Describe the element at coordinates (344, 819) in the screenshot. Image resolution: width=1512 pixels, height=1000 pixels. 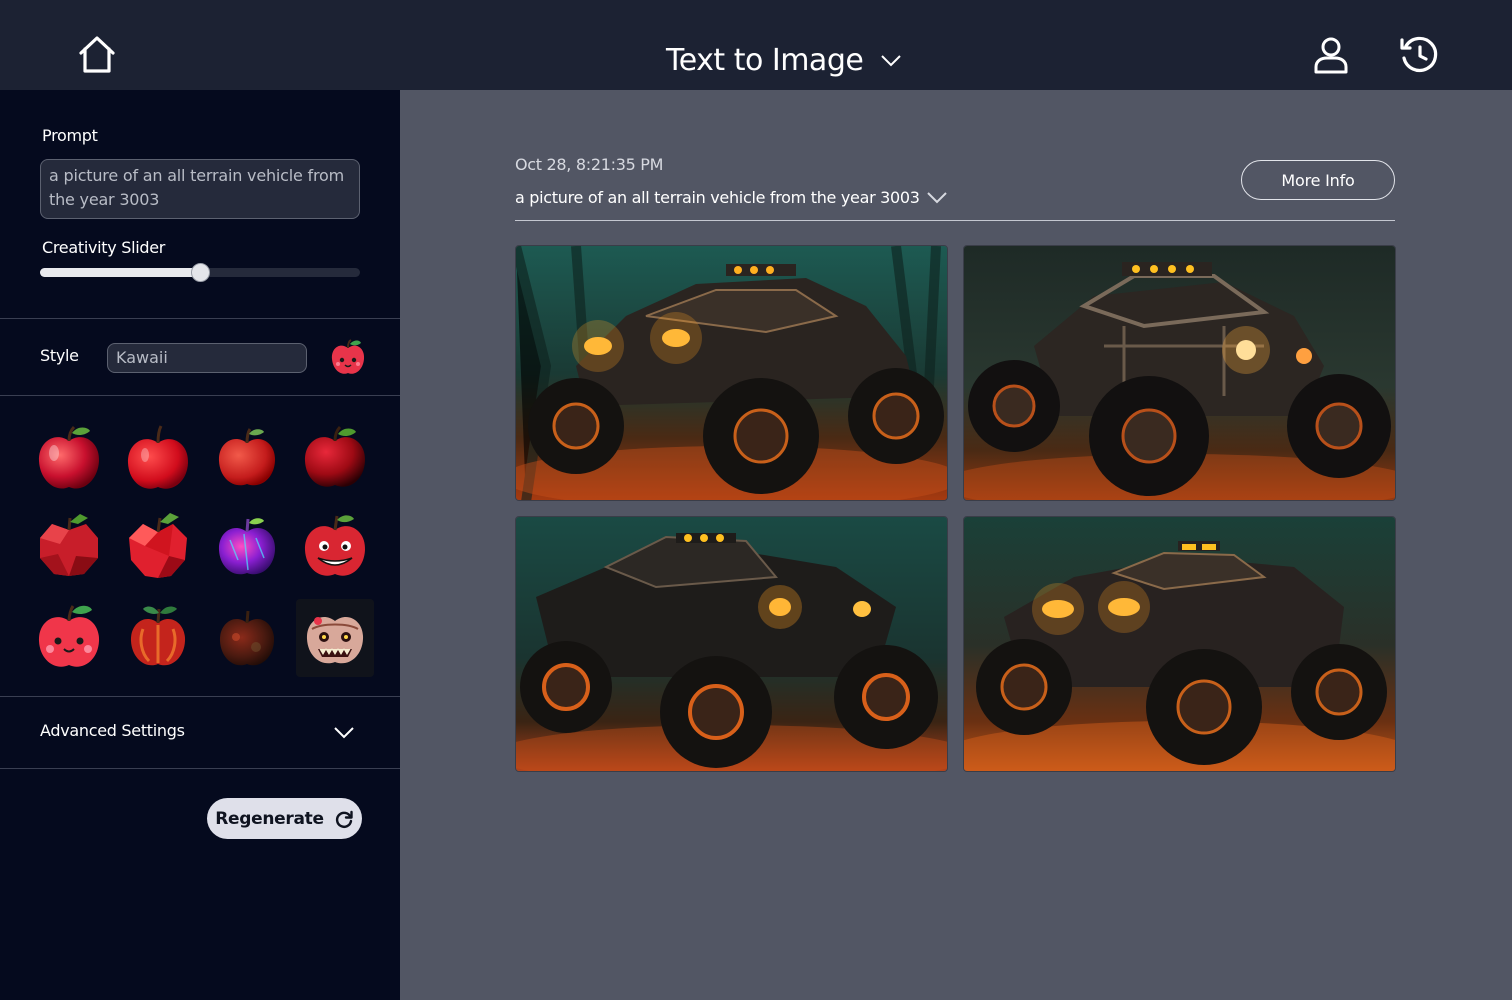
I see `refresh-icon` at that location.